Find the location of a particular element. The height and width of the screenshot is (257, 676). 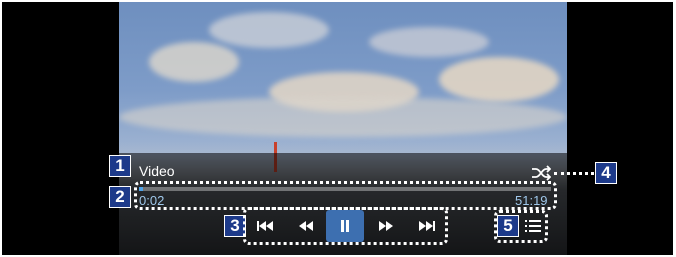

callout-4: 4 is located at coordinates (606, 173).